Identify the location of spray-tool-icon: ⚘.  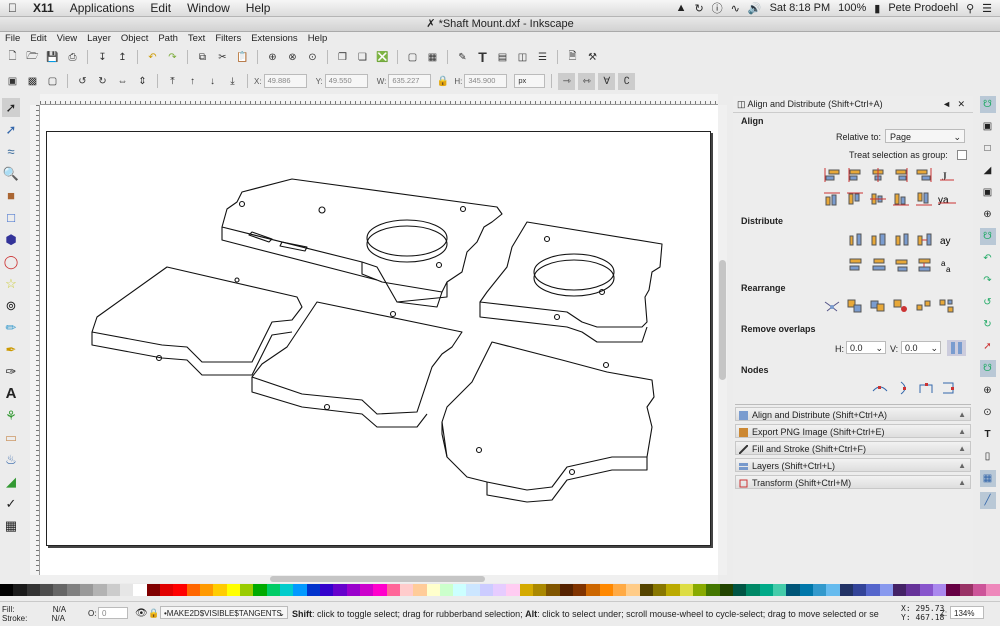
(11, 415).